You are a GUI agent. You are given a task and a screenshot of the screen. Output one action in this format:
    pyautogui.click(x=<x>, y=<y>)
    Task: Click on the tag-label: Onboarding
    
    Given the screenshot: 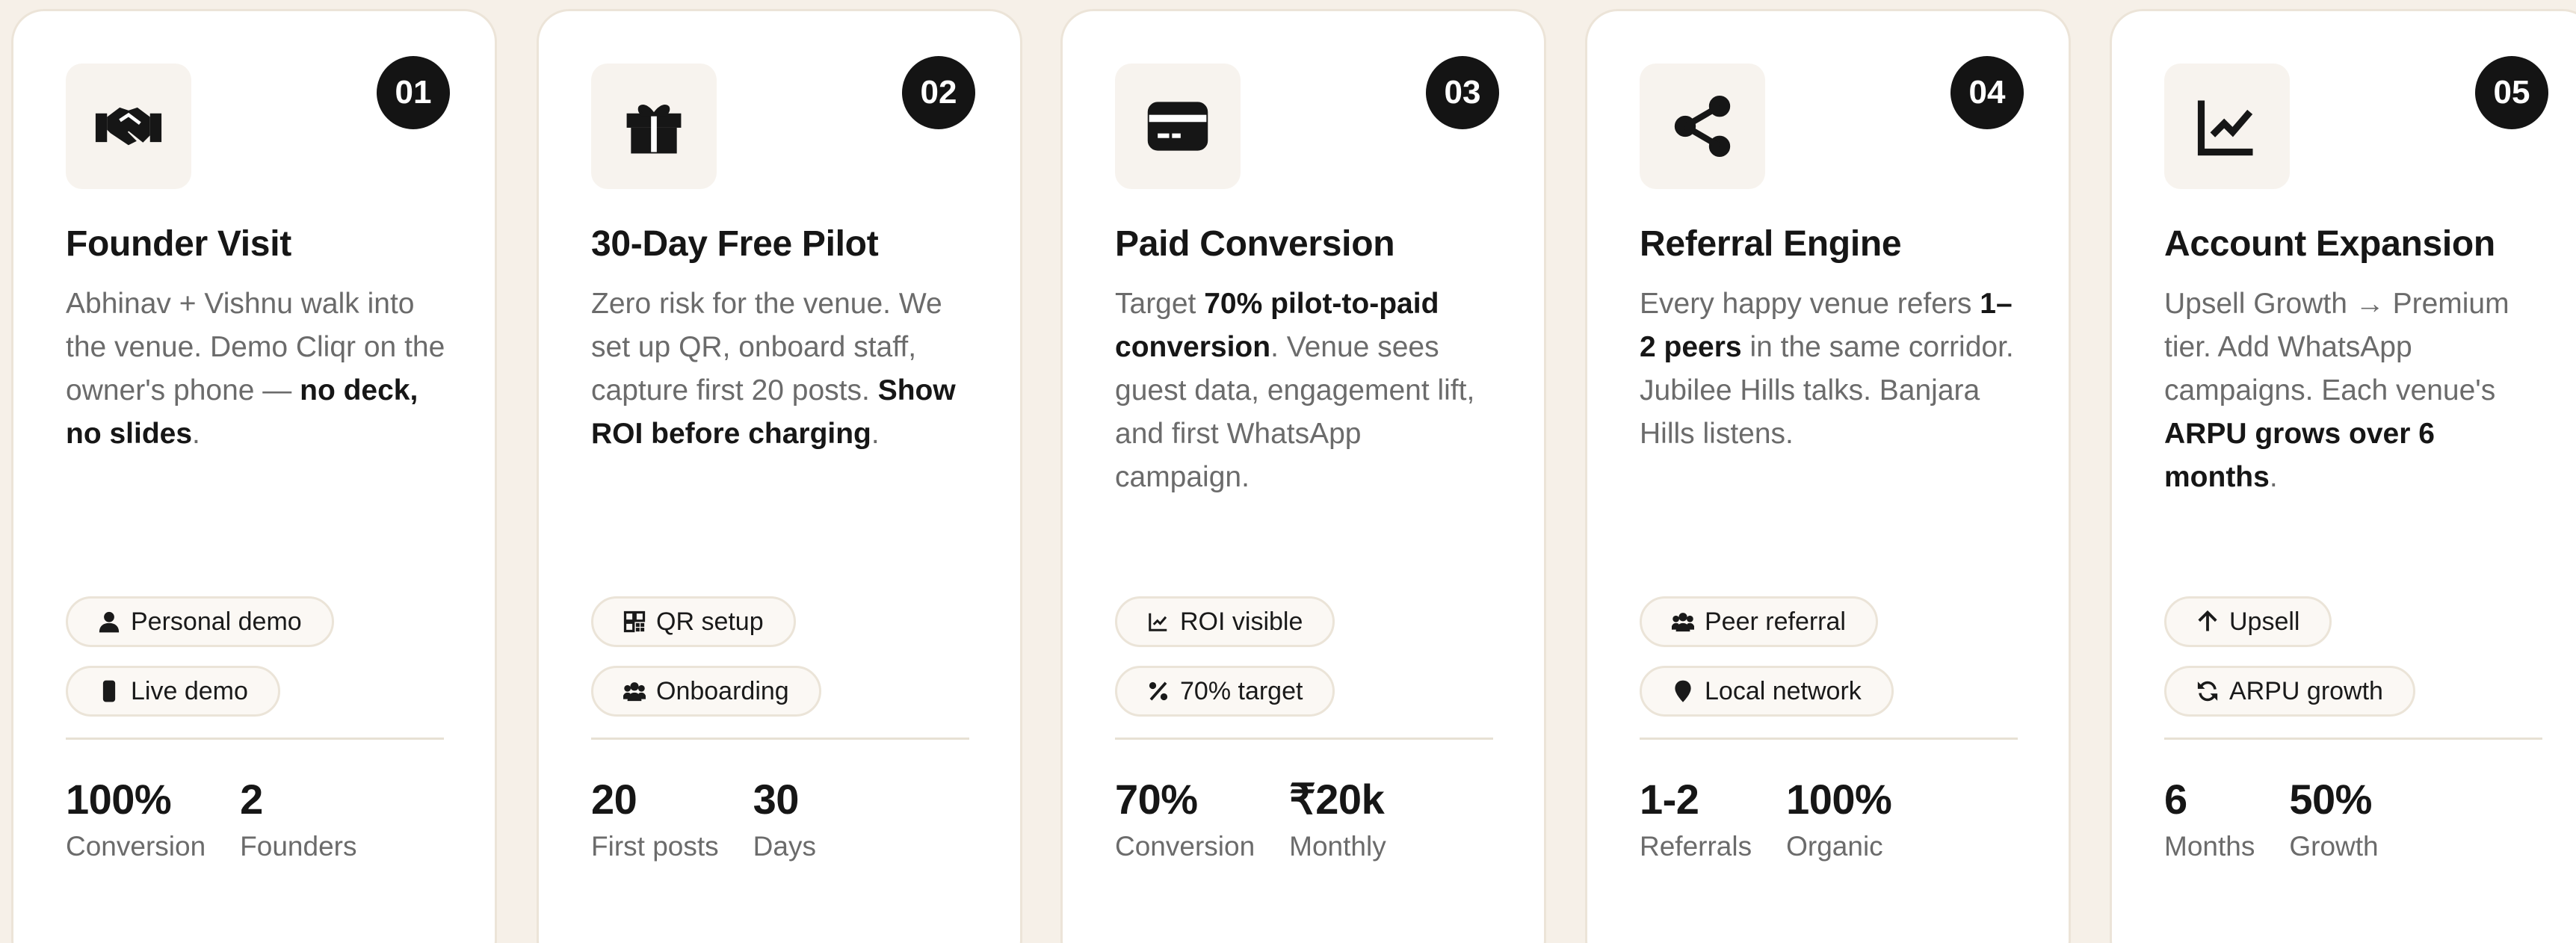 What is the action you would take?
    pyautogui.click(x=723, y=690)
    